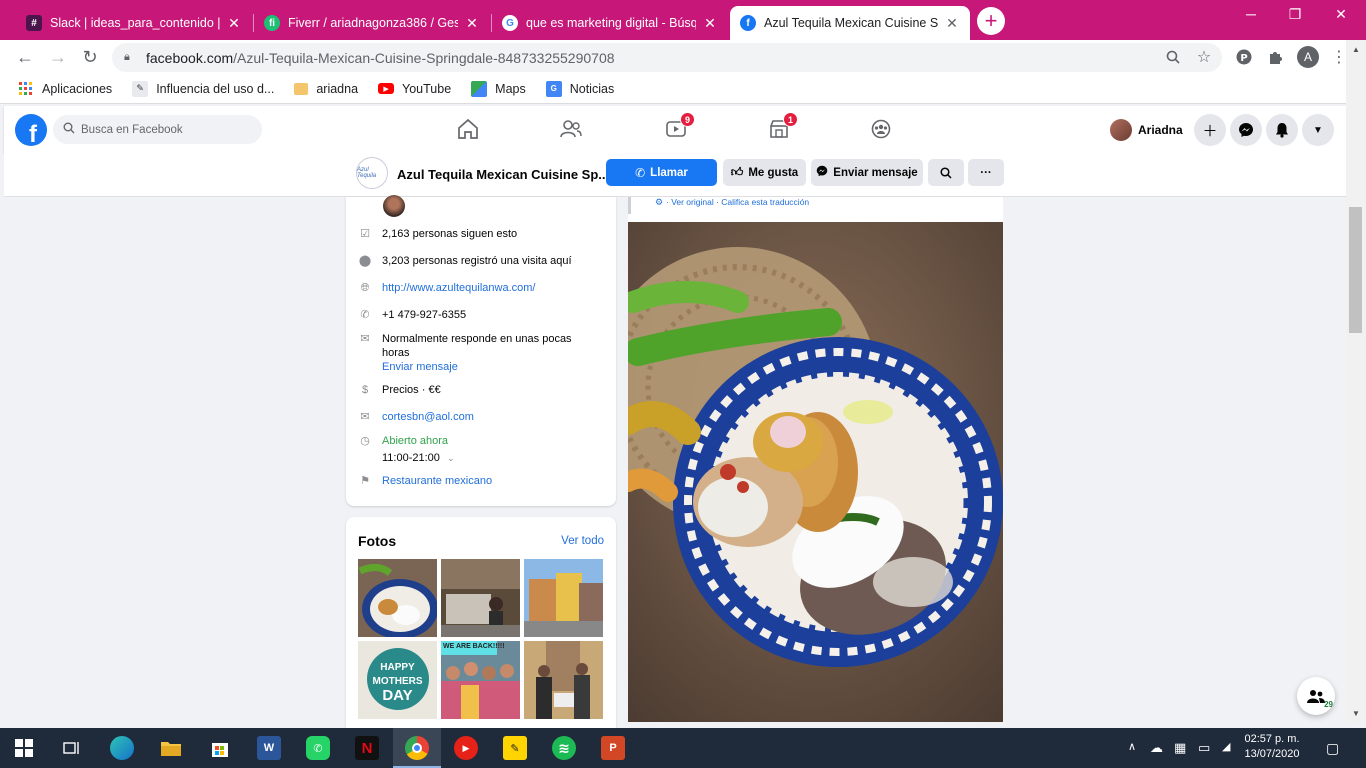  What do you see at coordinates (1318, 130) in the screenshot?
I see `account-menu-chevron-icon: ▼` at bounding box center [1318, 130].